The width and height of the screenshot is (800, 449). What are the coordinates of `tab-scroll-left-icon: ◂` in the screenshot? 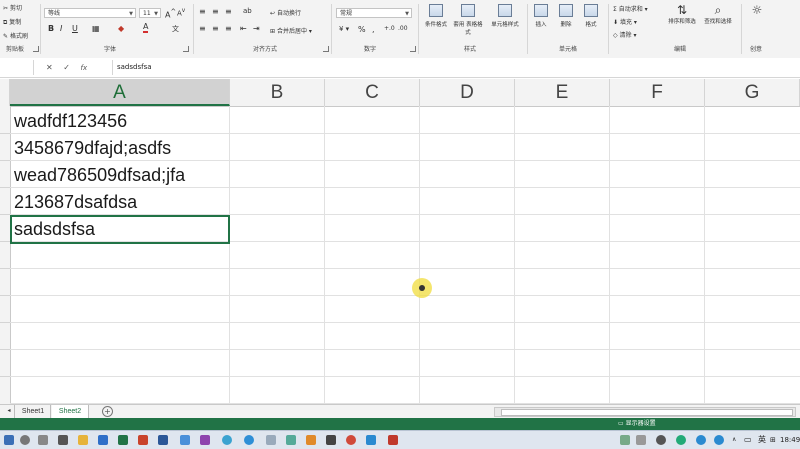 It's located at (9, 411).